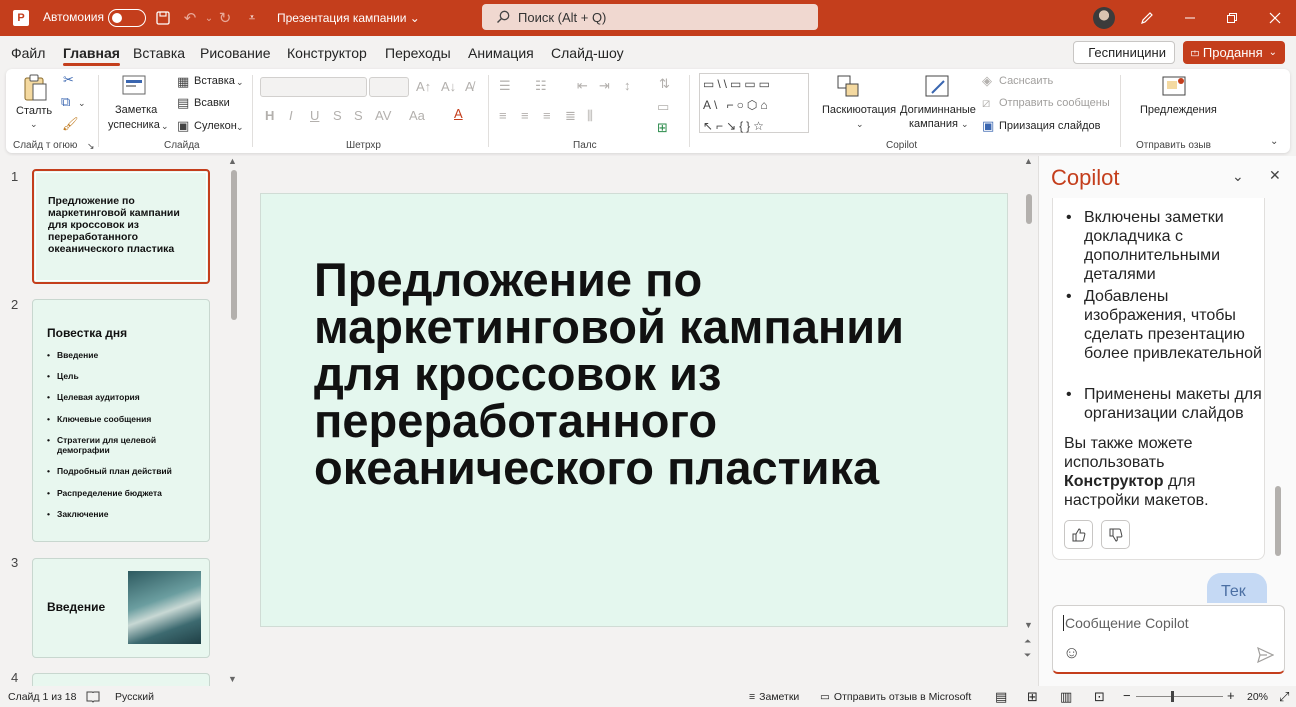 Image resolution: width=1296 pixels, height=707 pixels. Describe the element at coordinates (240, 82) in the screenshot. I see `layout-dropdown-icon: ⌄` at that location.